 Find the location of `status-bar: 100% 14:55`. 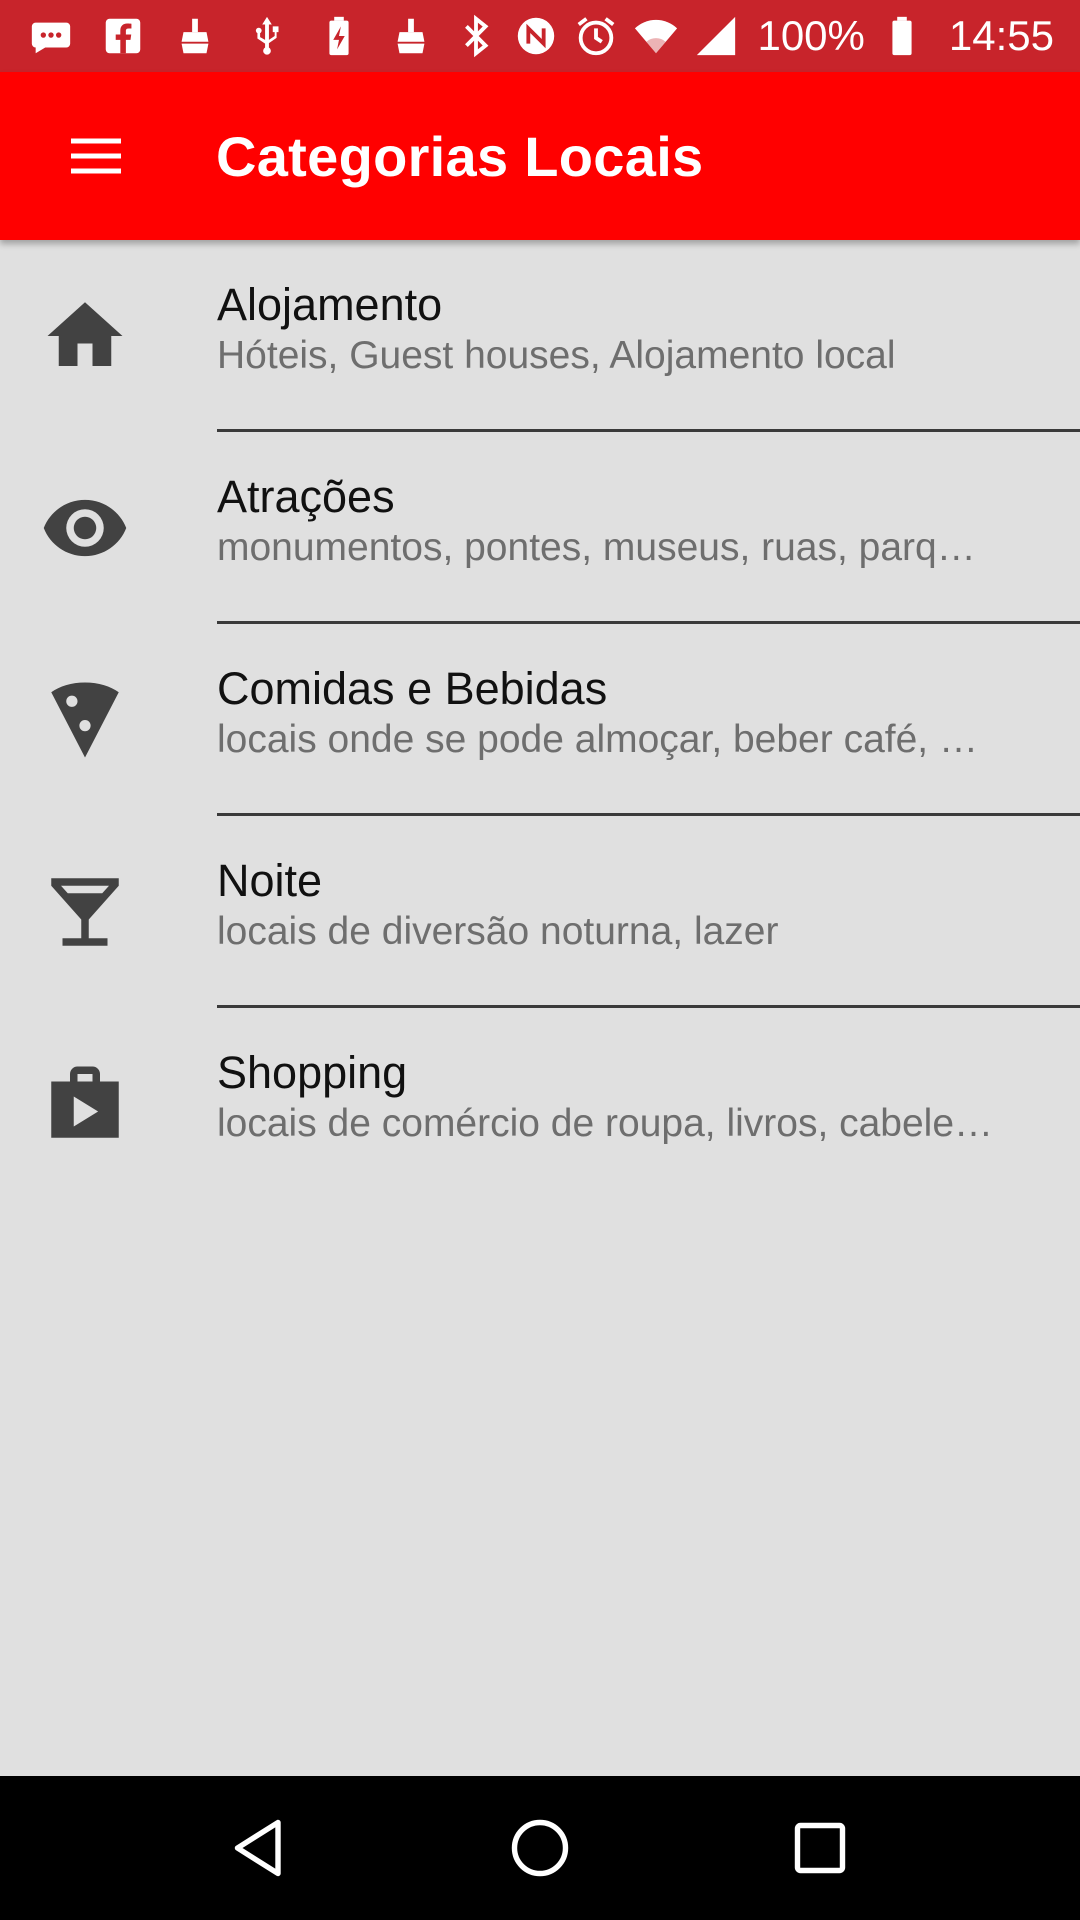

status-bar: 100% 14:55 is located at coordinates (540, 36).